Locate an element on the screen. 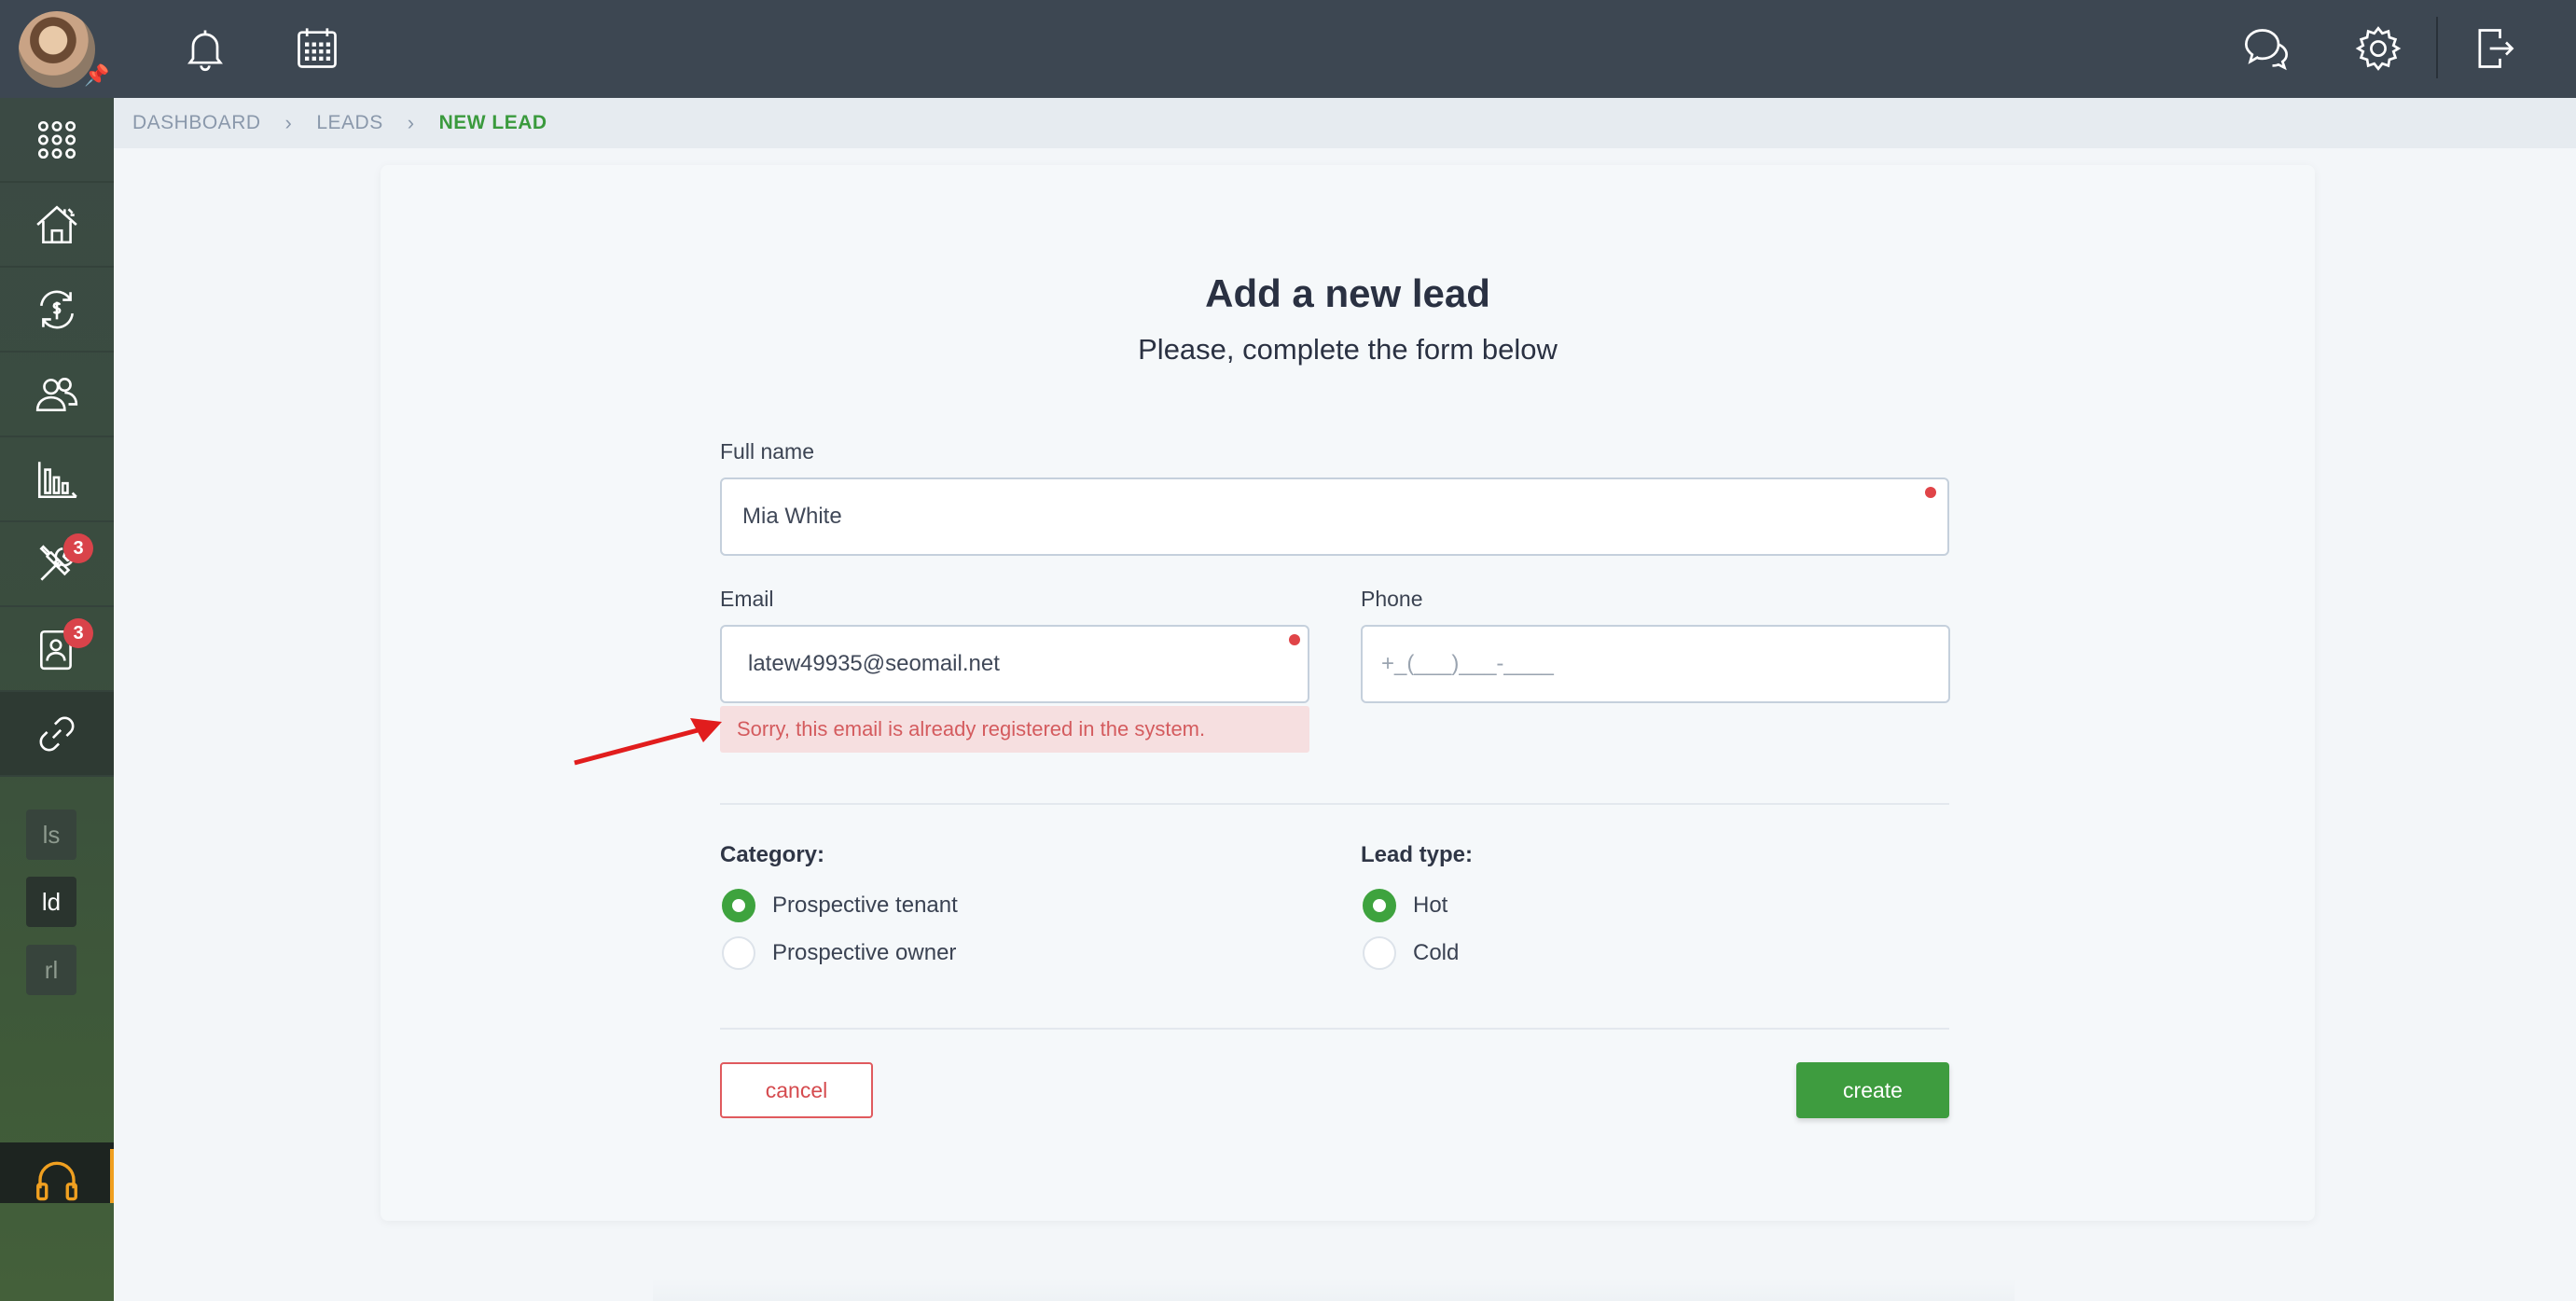  phone-label: Phone is located at coordinates (1392, 599).